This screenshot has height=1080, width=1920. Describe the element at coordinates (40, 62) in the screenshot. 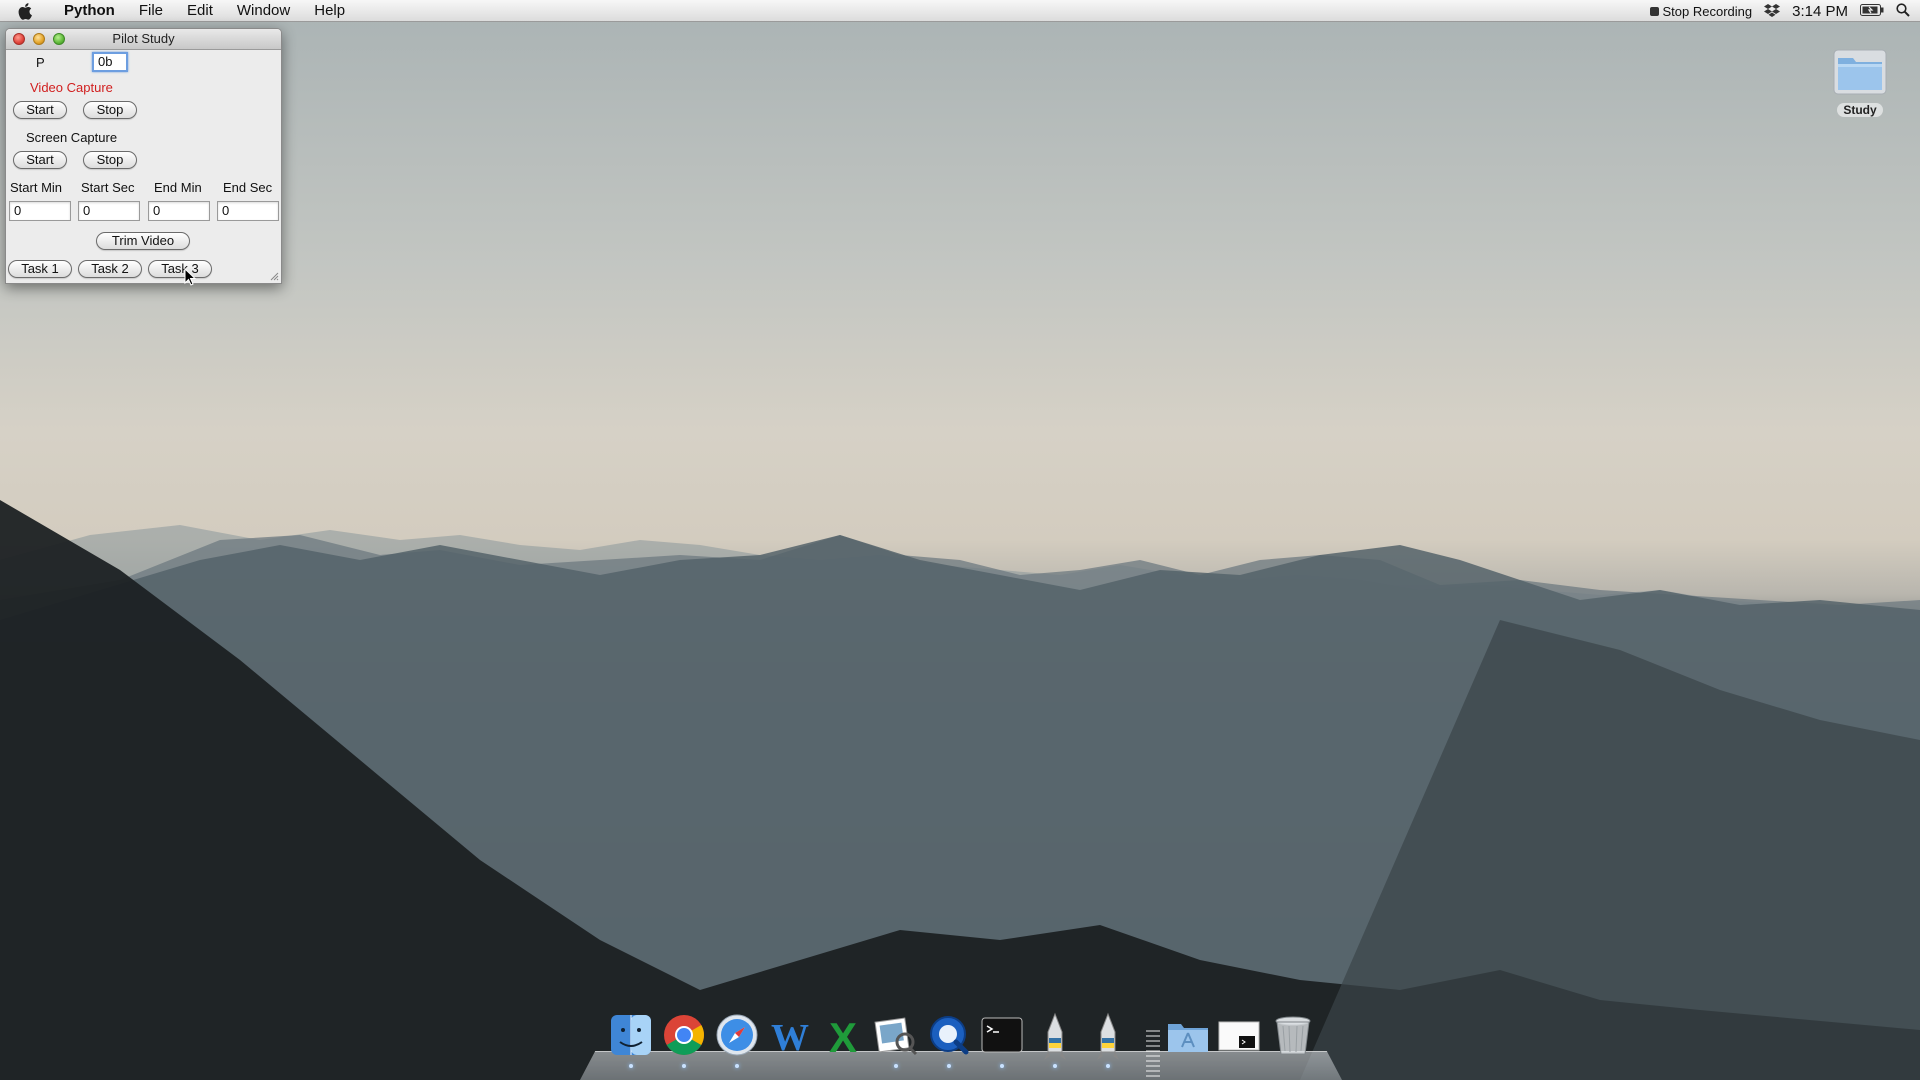

I see `participant-label: P` at that location.